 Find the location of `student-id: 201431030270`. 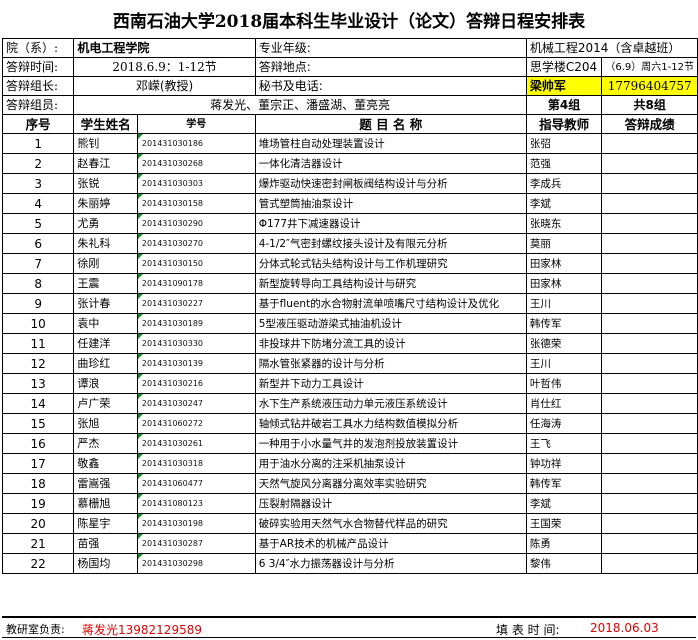

student-id: 201431030270 is located at coordinates (196, 243).